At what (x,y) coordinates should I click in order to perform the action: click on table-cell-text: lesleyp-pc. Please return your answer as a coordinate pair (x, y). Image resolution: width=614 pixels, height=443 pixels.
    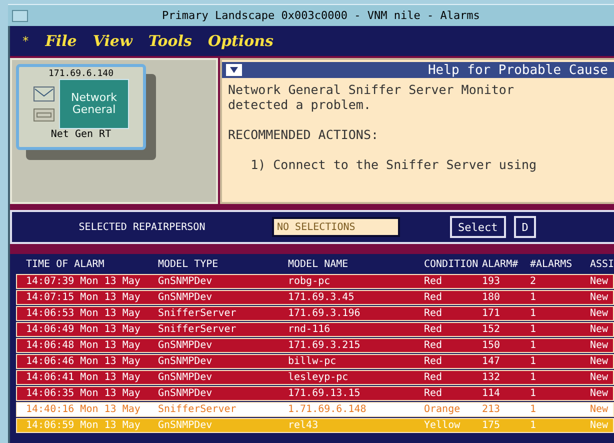
    Looking at the image, I should click on (319, 377).